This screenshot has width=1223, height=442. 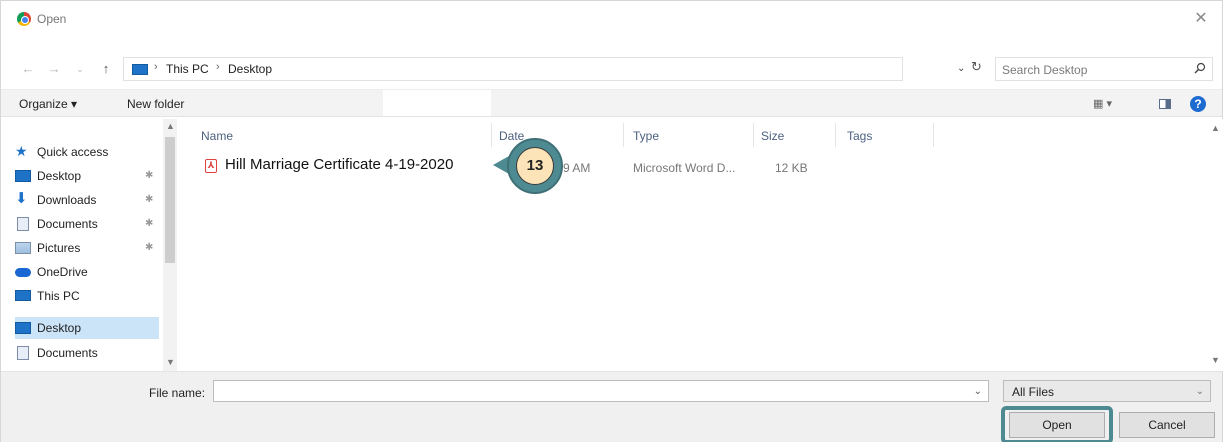 What do you see at coordinates (170, 200) in the screenshot?
I see `scrollbar-thumb` at bounding box center [170, 200].